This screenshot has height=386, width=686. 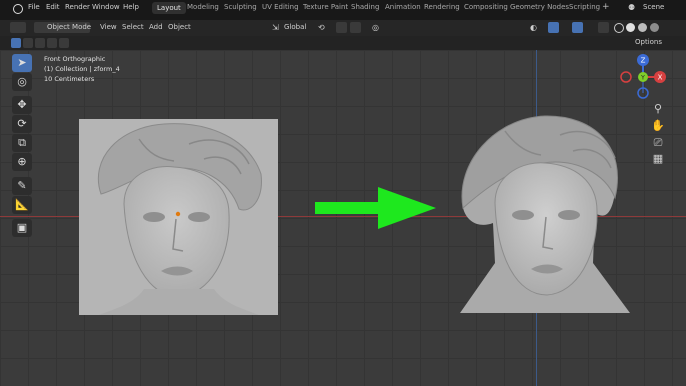 I want to click on measure-tool-icon: 📐, so click(x=22, y=205).